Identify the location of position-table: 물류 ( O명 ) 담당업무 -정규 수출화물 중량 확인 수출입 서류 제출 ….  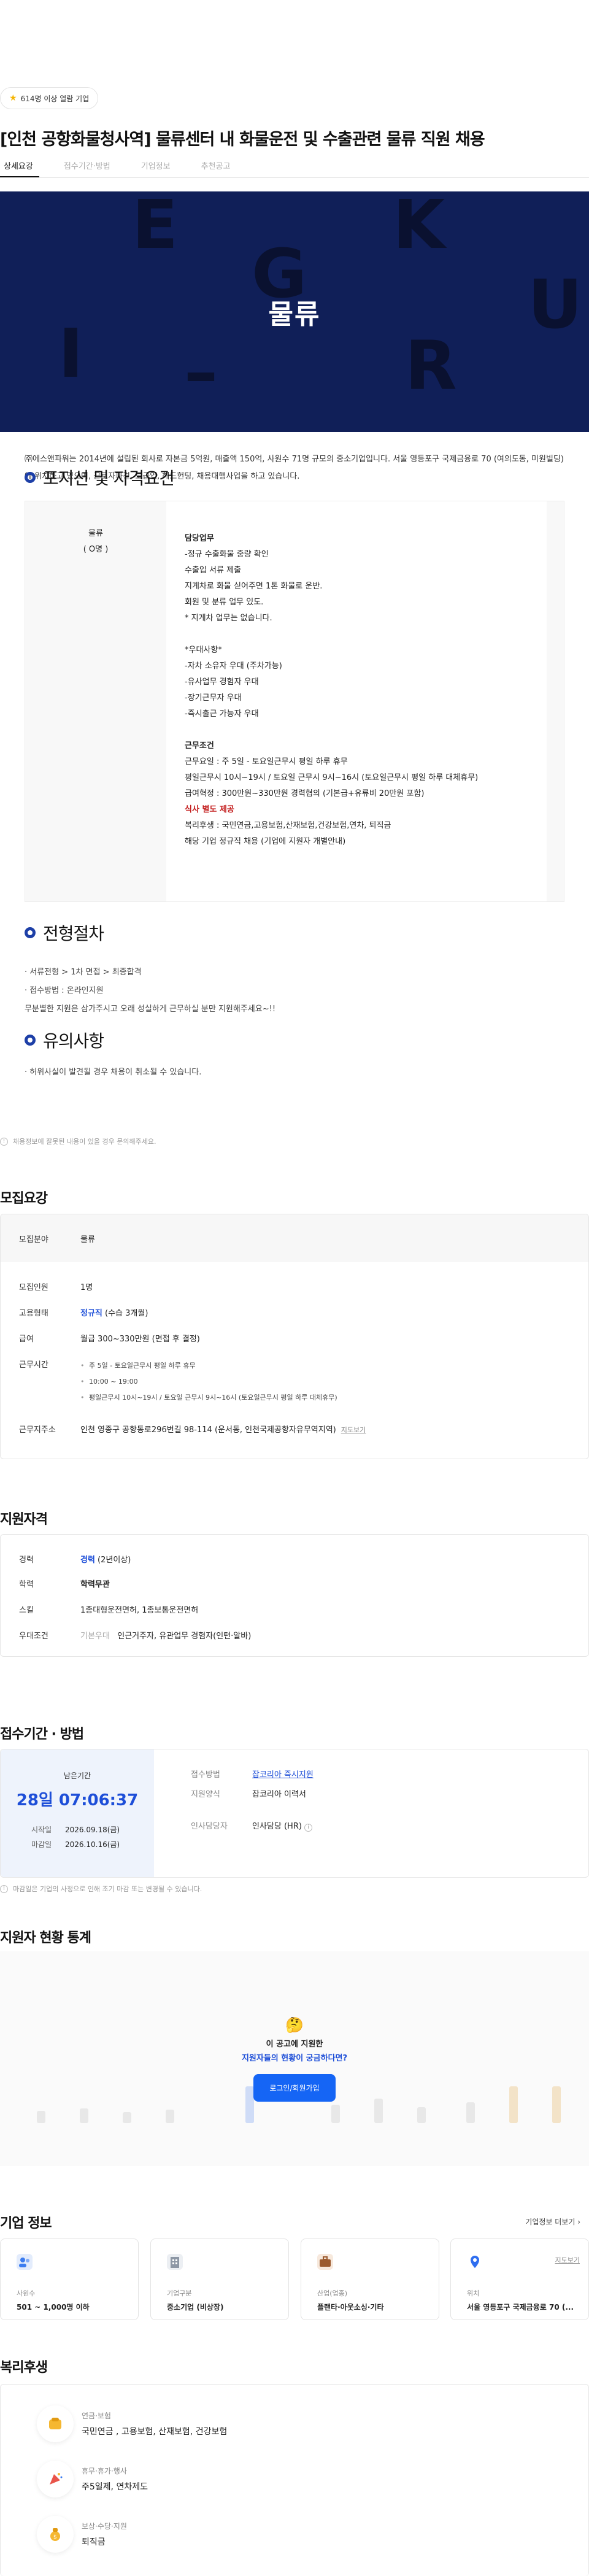
(294, 701).